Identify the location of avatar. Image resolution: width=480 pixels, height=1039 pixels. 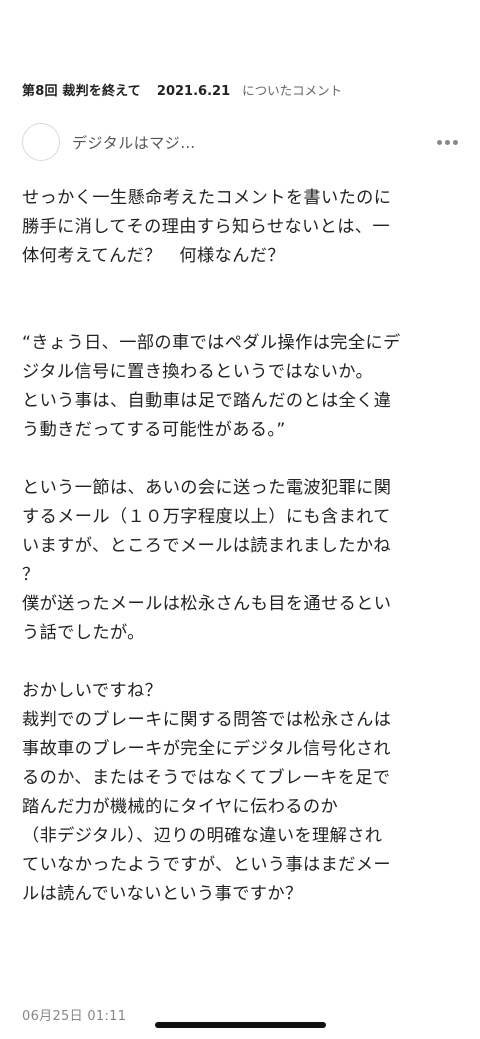
(41, 142).